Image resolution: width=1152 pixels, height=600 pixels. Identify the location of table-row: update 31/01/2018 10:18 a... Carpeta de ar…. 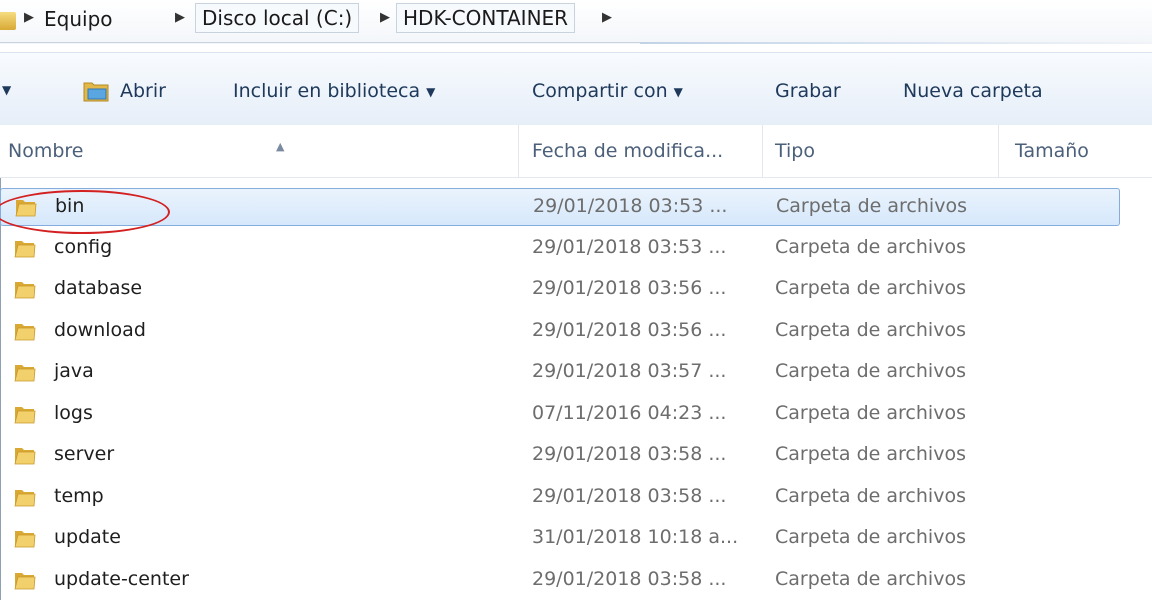
(560, 538).